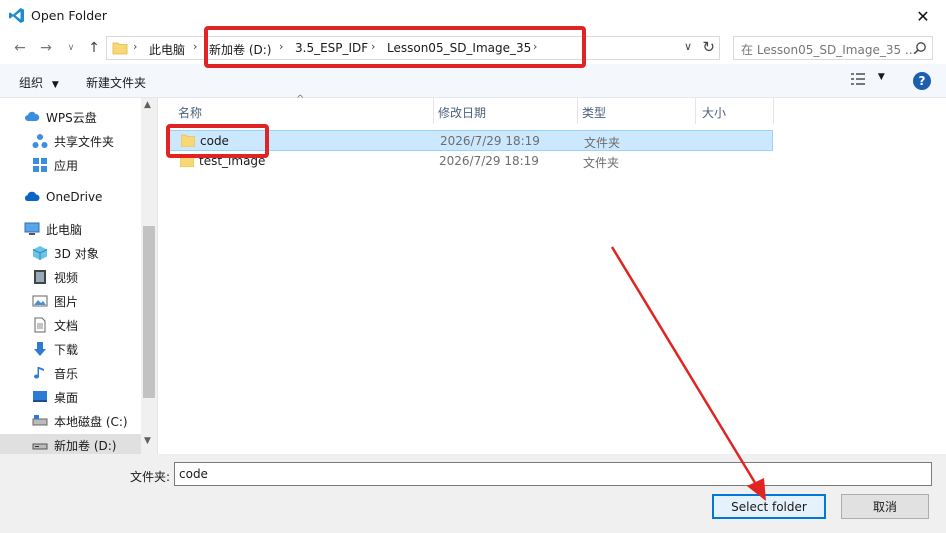 The image size is (946, 533). Describe the element at coordinates (40, 301) in the screenshot. I see `pictures-icon` at that location.